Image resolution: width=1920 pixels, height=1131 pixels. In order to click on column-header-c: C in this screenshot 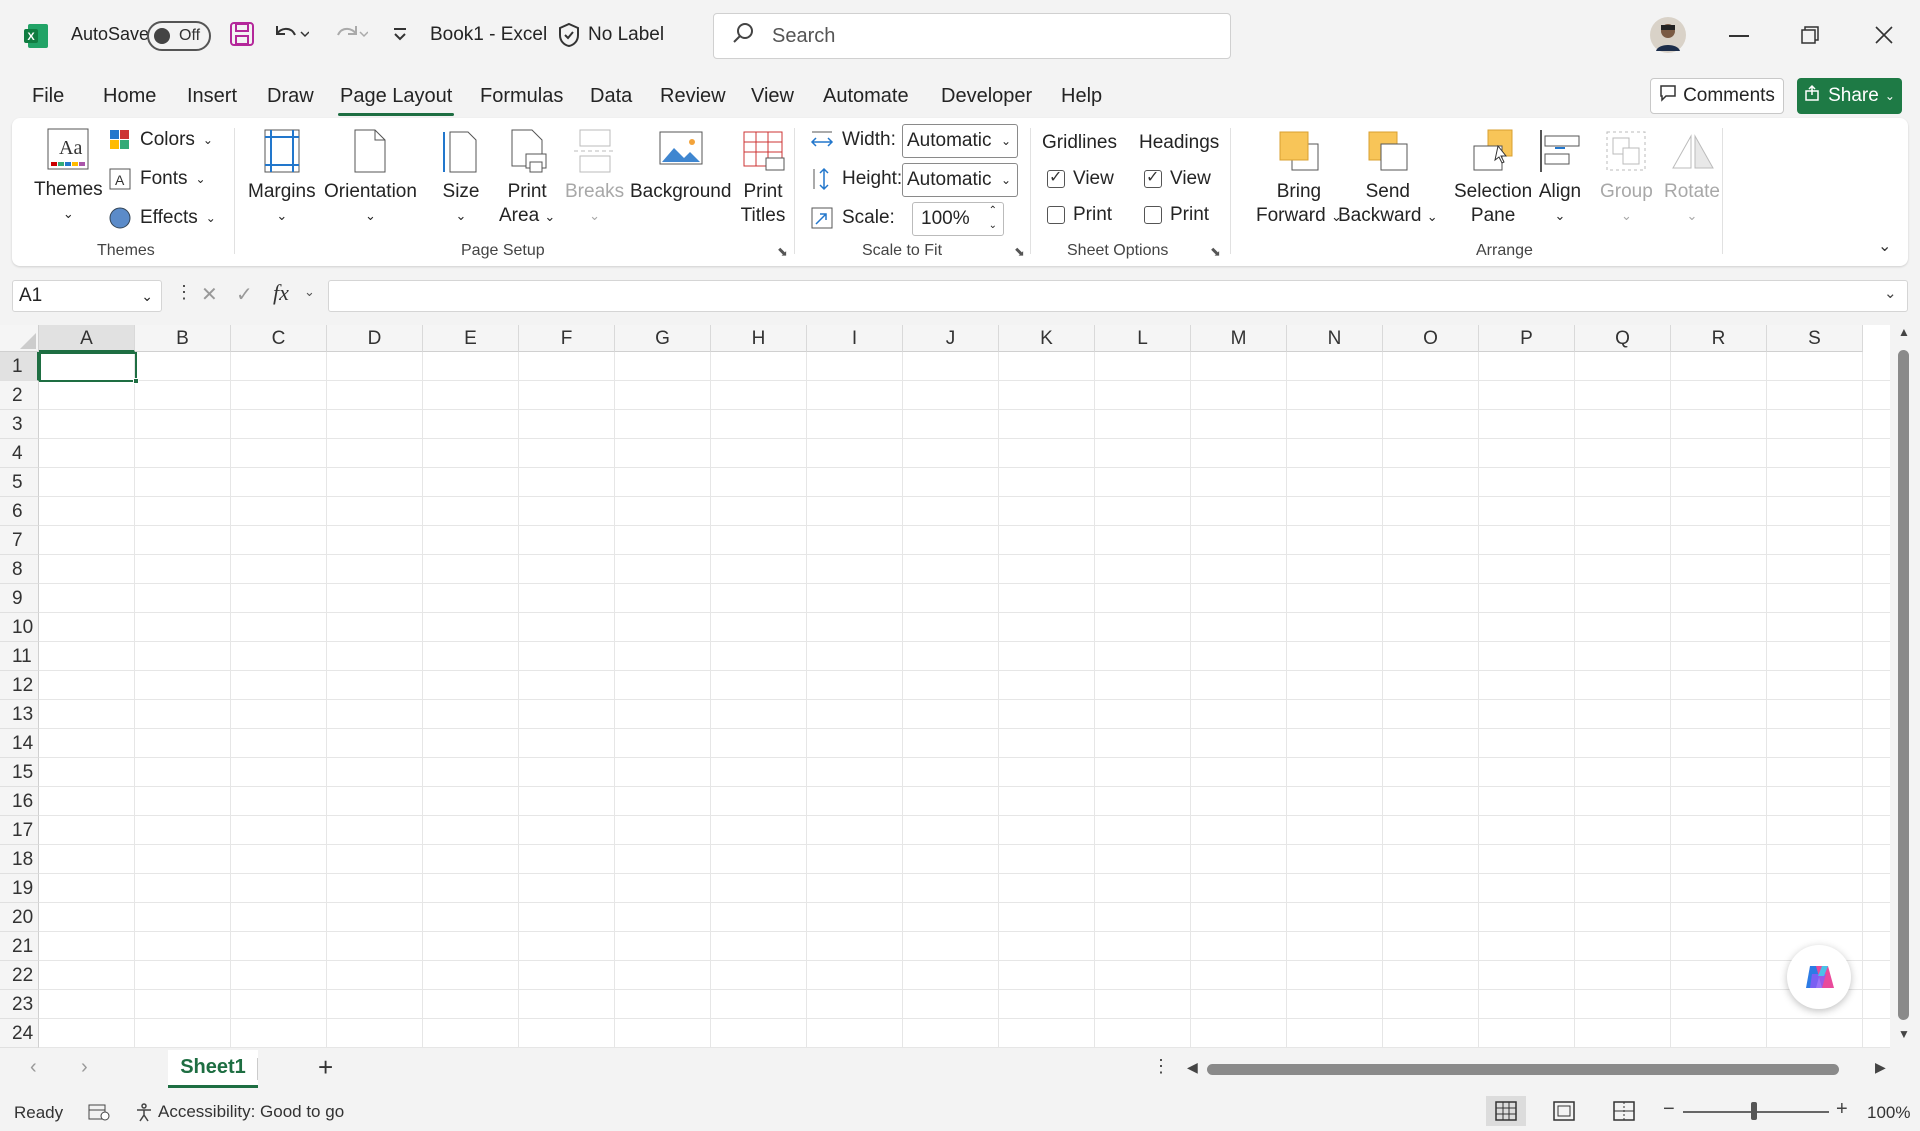, I will do `click(279, 338)`.